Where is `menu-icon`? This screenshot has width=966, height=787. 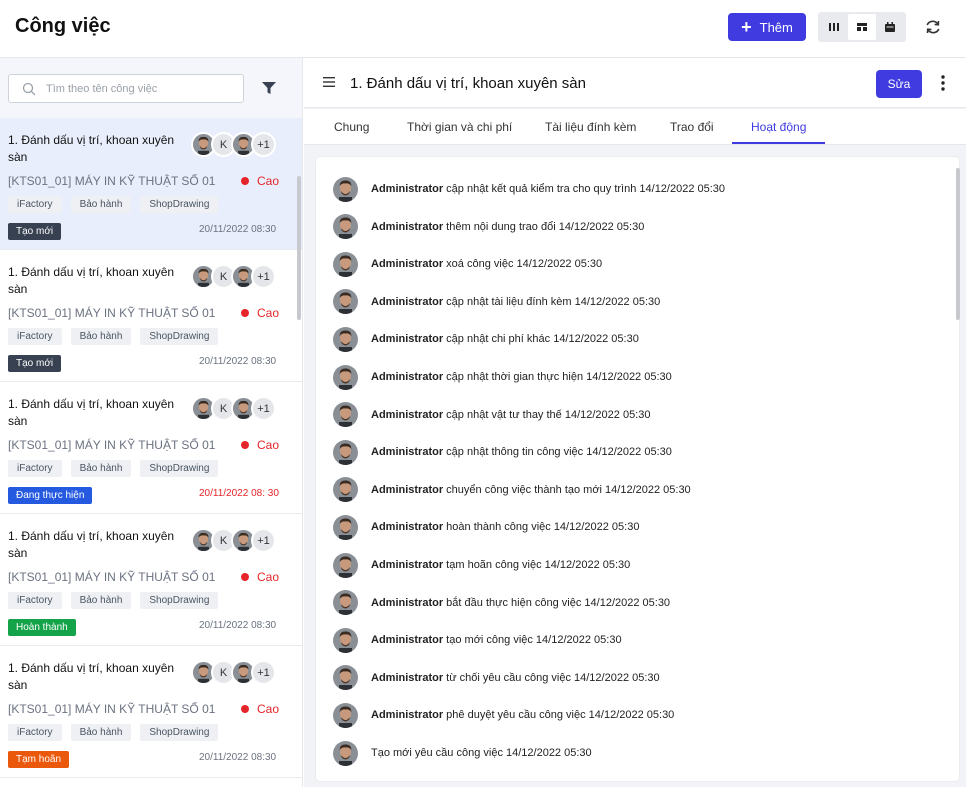 menu-icon is located at coordinates (329, 82).